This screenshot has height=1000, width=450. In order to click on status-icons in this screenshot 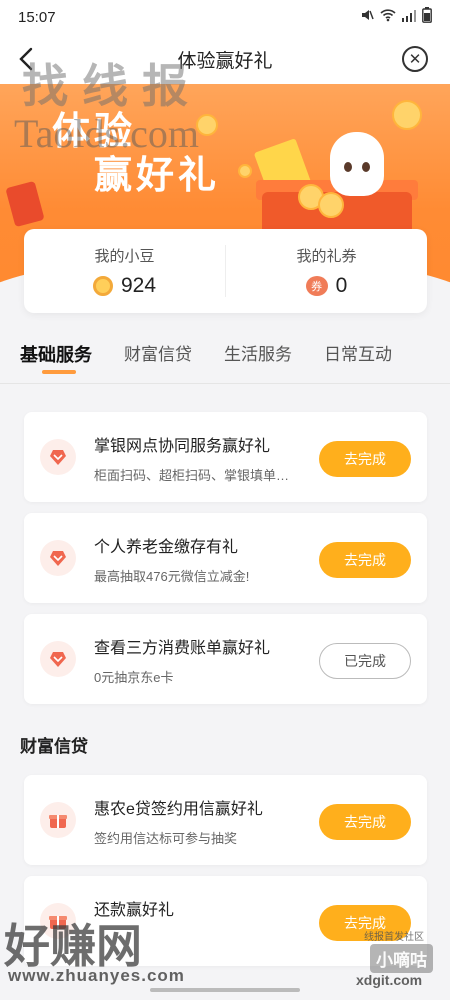, I will do `click(396, 17)`.